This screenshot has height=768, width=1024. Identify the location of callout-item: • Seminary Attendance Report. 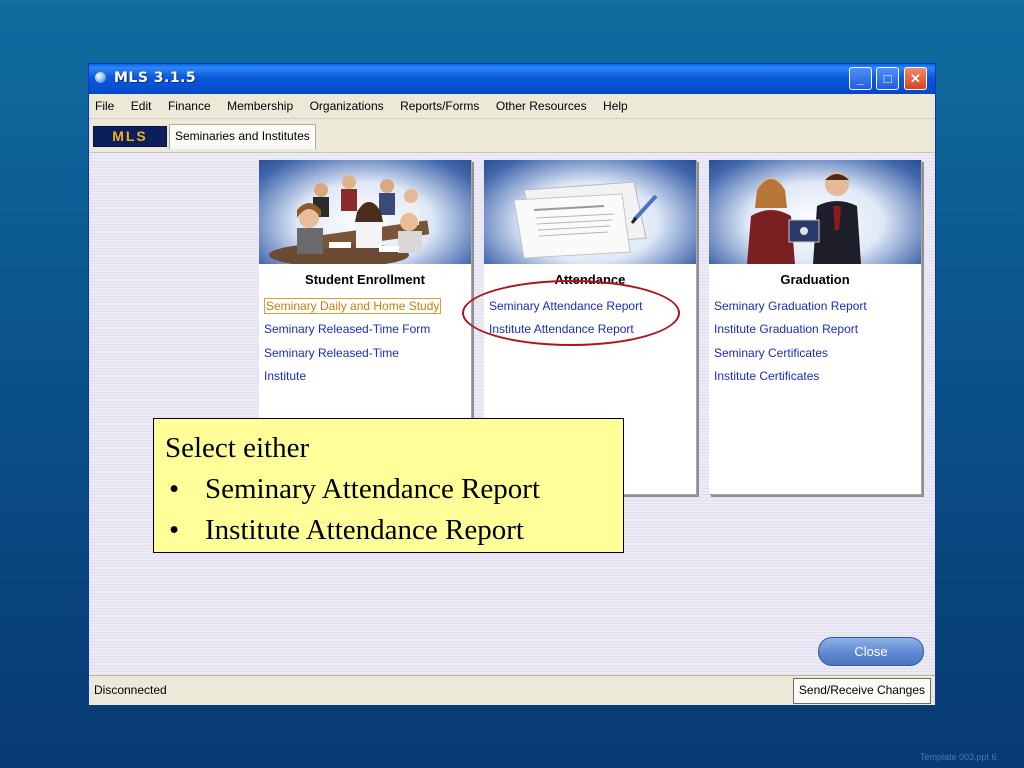
(394, 489).